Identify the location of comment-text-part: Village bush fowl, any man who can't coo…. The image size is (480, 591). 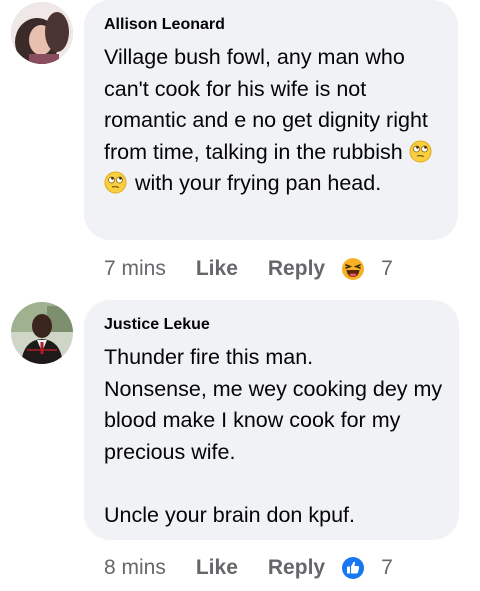
(266, 104).